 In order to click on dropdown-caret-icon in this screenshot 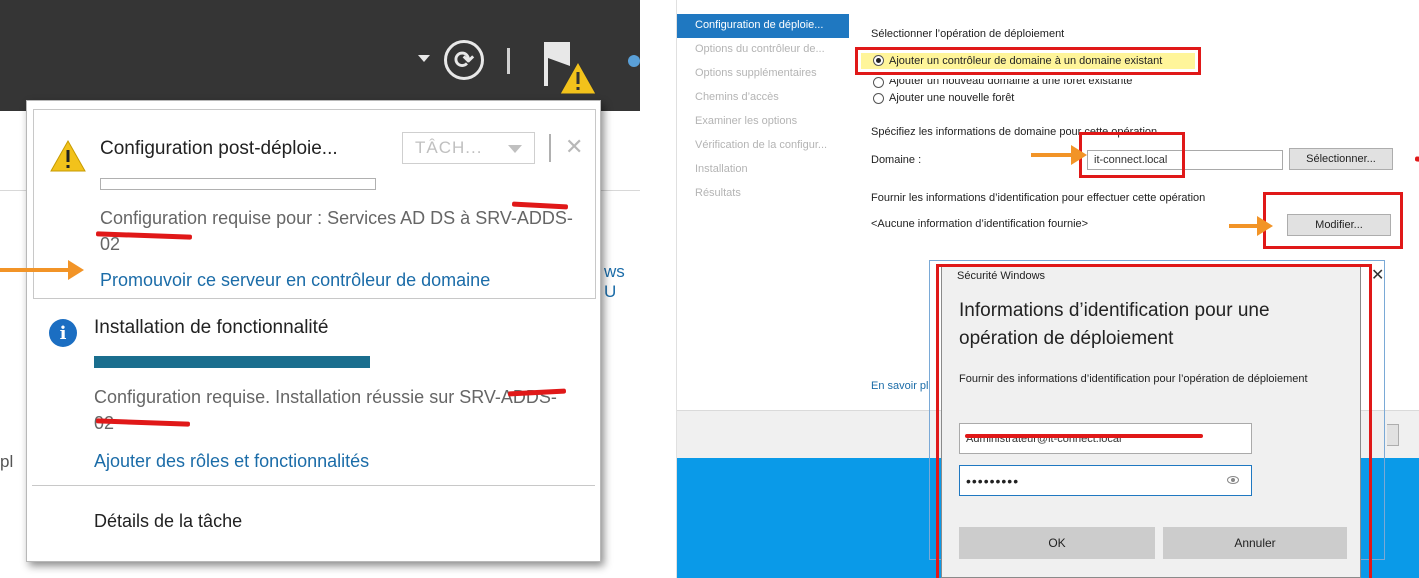, I will do `click(424, 58)`.